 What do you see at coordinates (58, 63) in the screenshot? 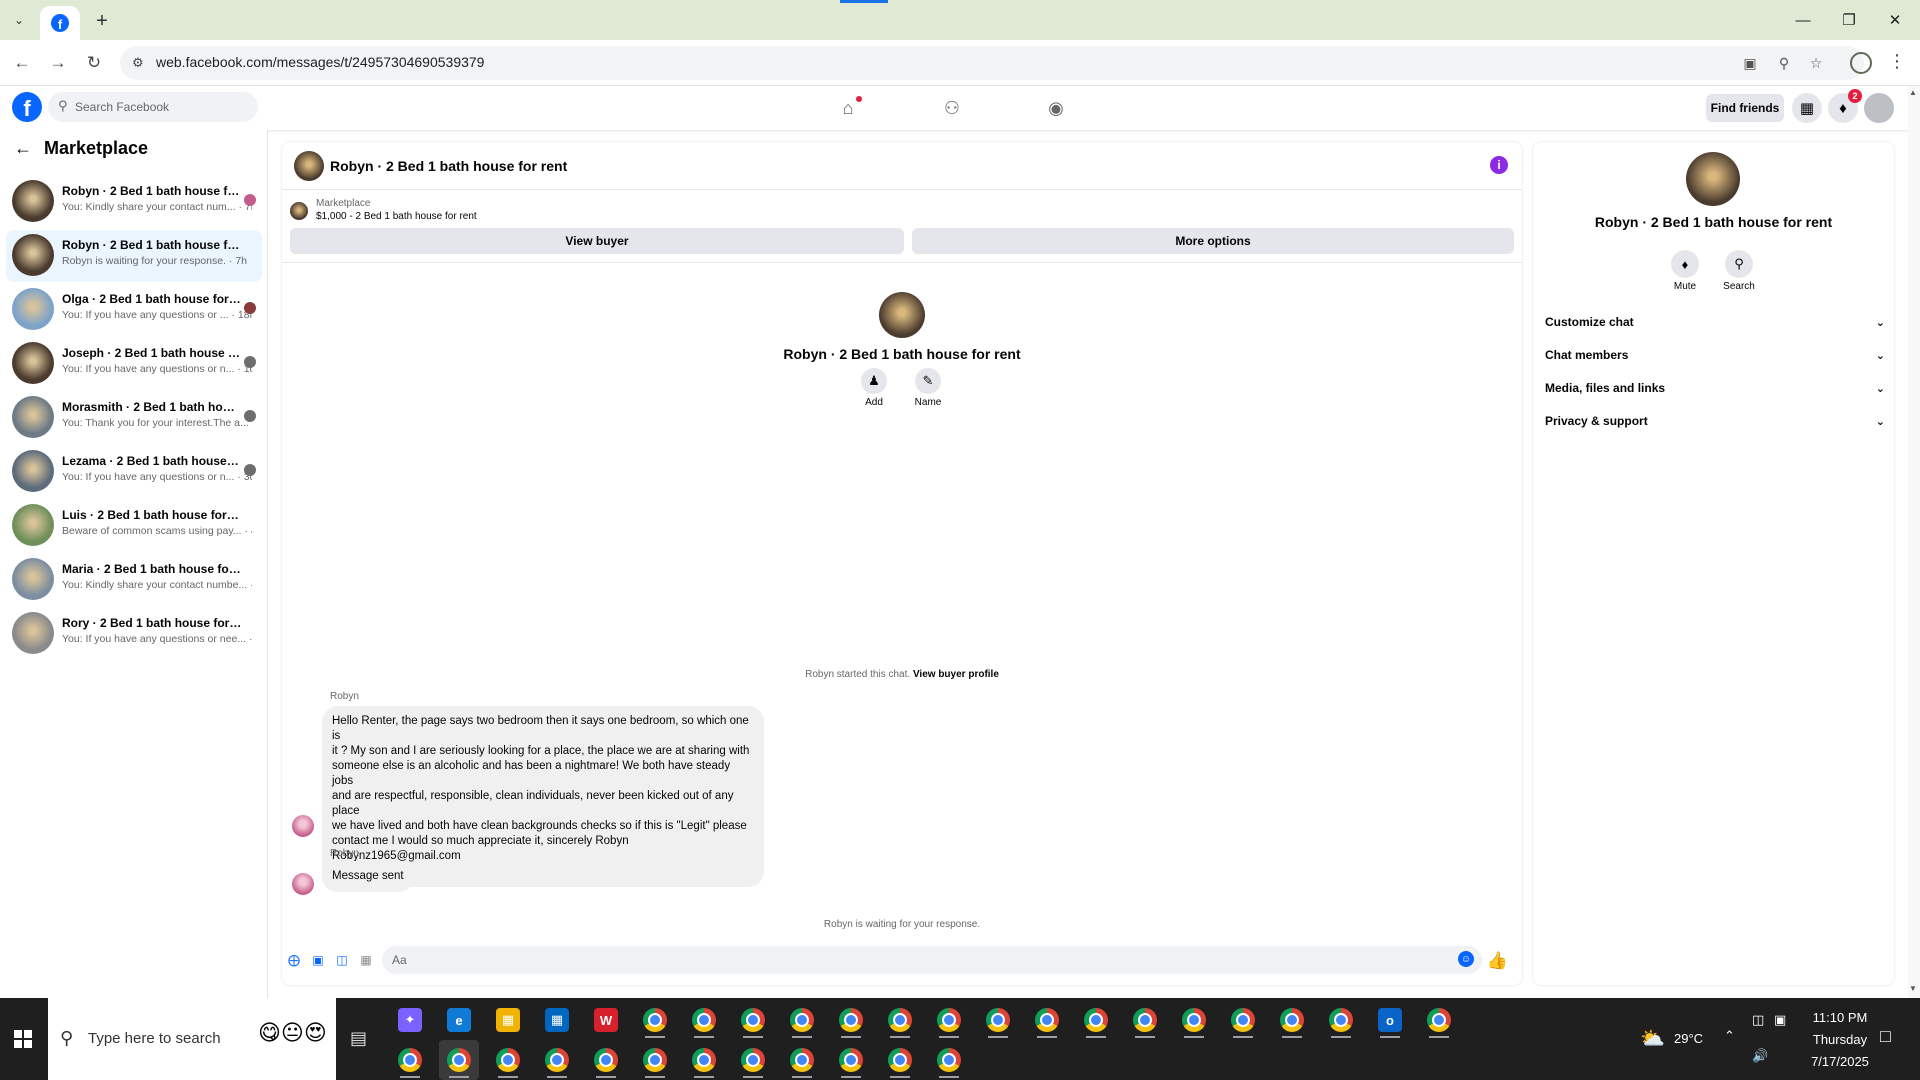
I see `forward-button: →` at bounding box center [58, 63].